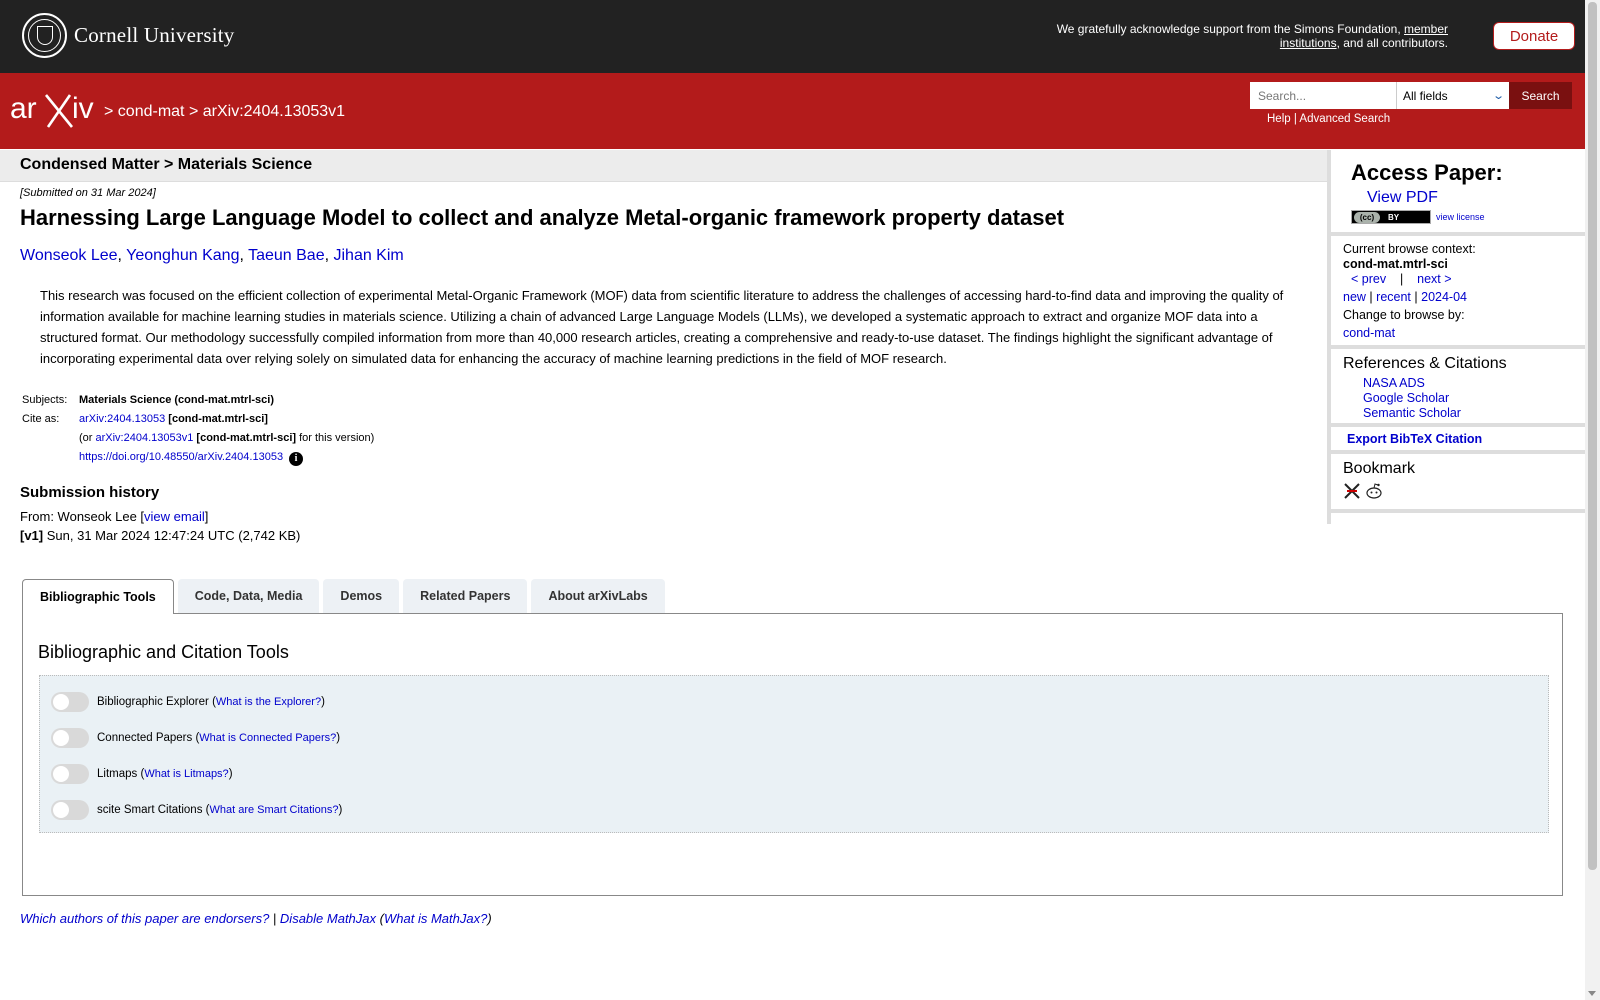 The height and width of the screenshot is (1000, 1600). What do you see at coordinates (70, 810) in the screenshot?
I see `scite-toggle` at bounding box center [70, 810].